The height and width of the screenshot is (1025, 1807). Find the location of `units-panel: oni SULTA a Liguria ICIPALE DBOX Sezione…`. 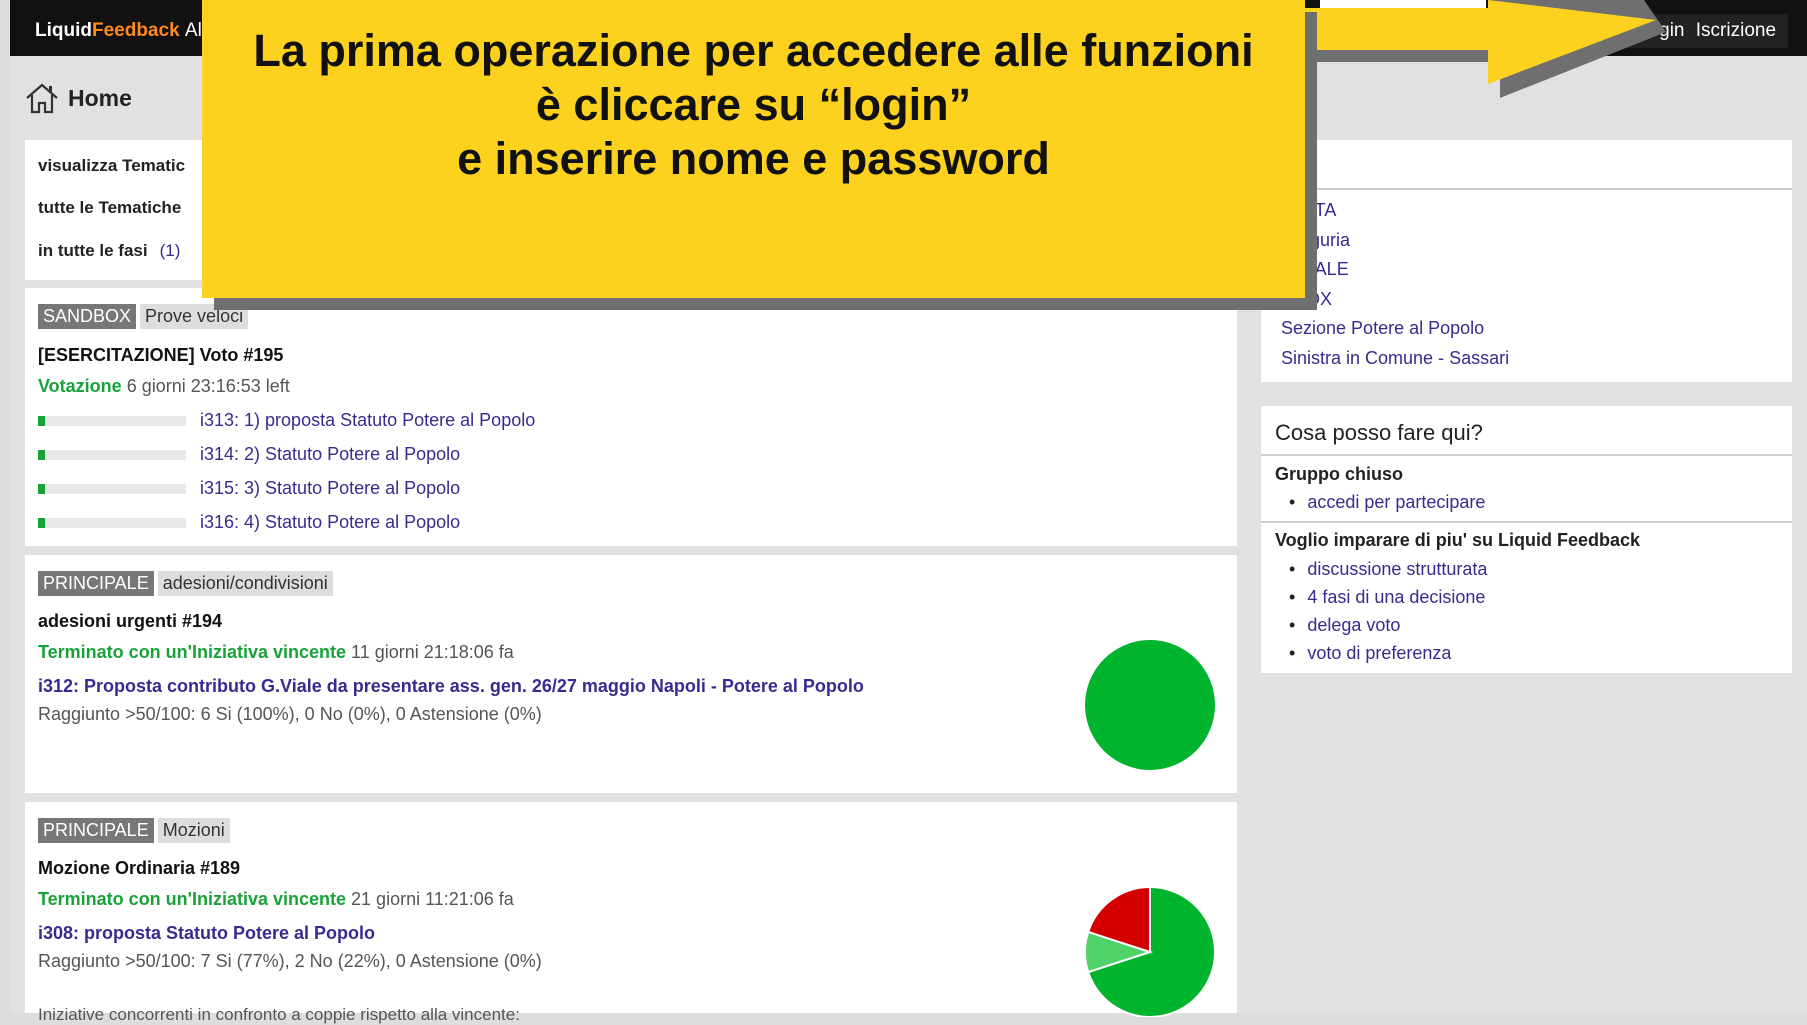

units-panel: oni SULTA a Liguria ICIPALE DBOX Sezione… is located at coordinates (1526, 261).